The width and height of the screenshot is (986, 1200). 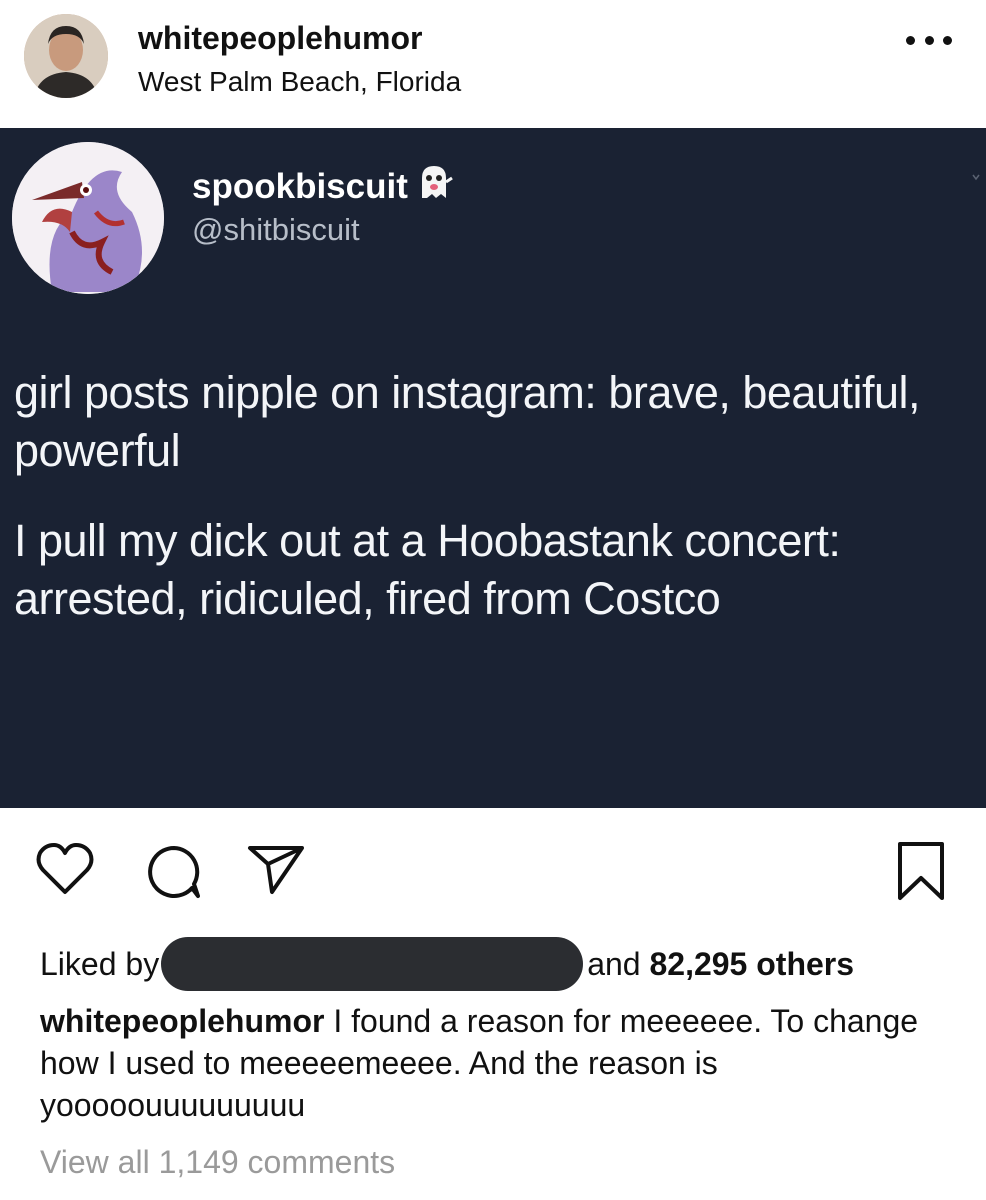 I want to click on ghost-icon, so click(x=434, y=186).